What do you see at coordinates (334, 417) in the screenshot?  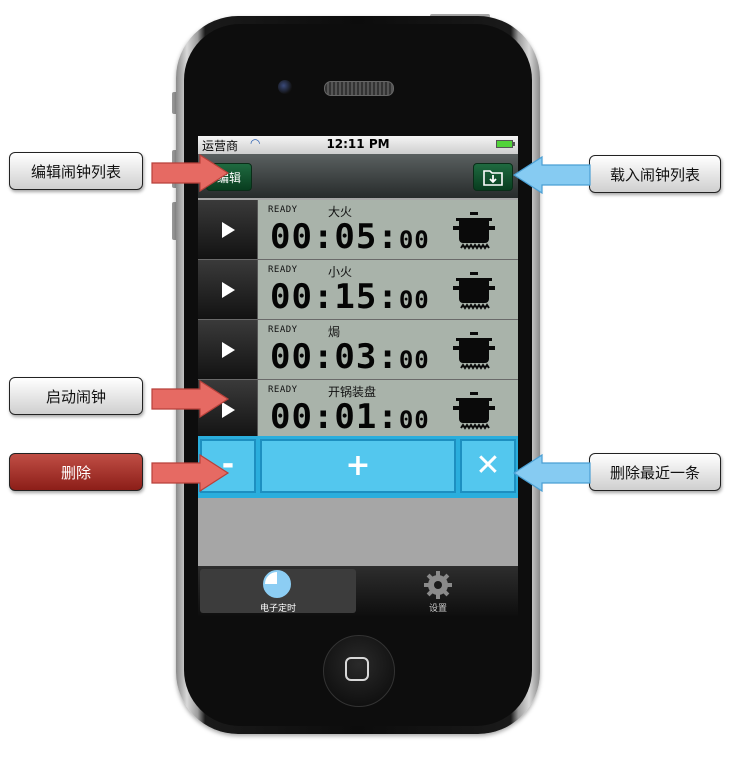 I see `timer-hm: 00:01:` at bounding box center [334, 417].